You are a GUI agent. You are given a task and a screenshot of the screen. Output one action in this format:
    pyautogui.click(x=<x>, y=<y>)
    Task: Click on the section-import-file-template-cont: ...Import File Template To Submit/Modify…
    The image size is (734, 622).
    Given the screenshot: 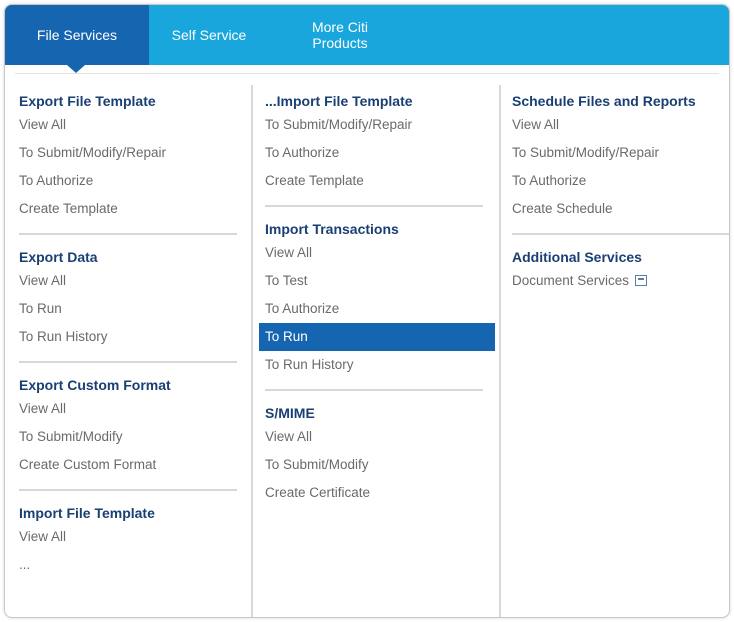 What is the action you would take?
    pyautogui.click(x=380, y=143)
    